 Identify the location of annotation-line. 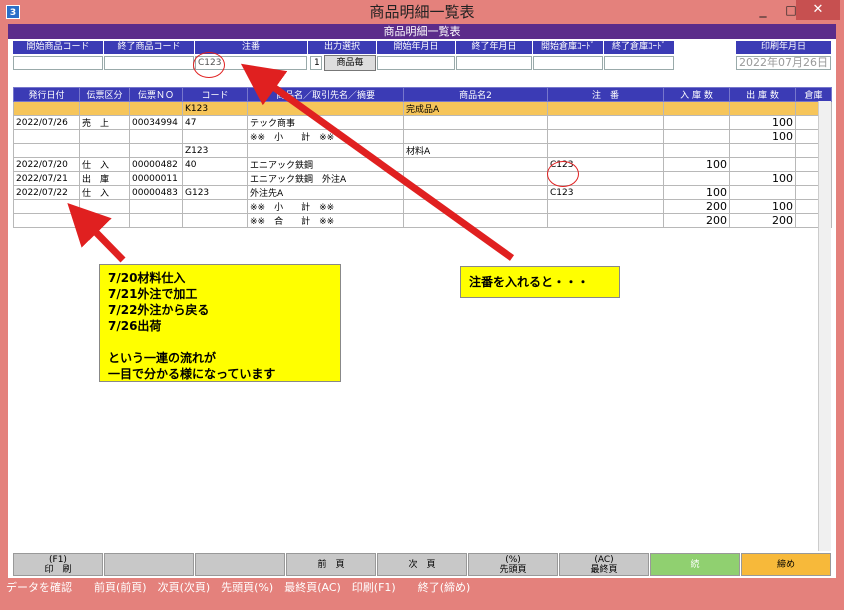
(220, 342).